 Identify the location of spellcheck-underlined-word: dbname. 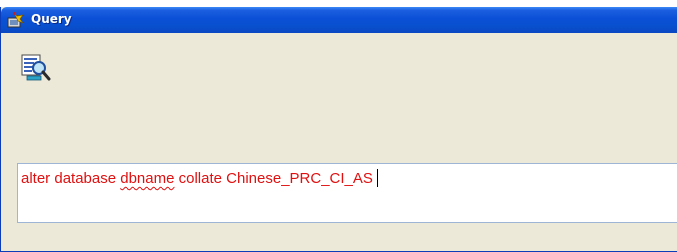
(147, 178).